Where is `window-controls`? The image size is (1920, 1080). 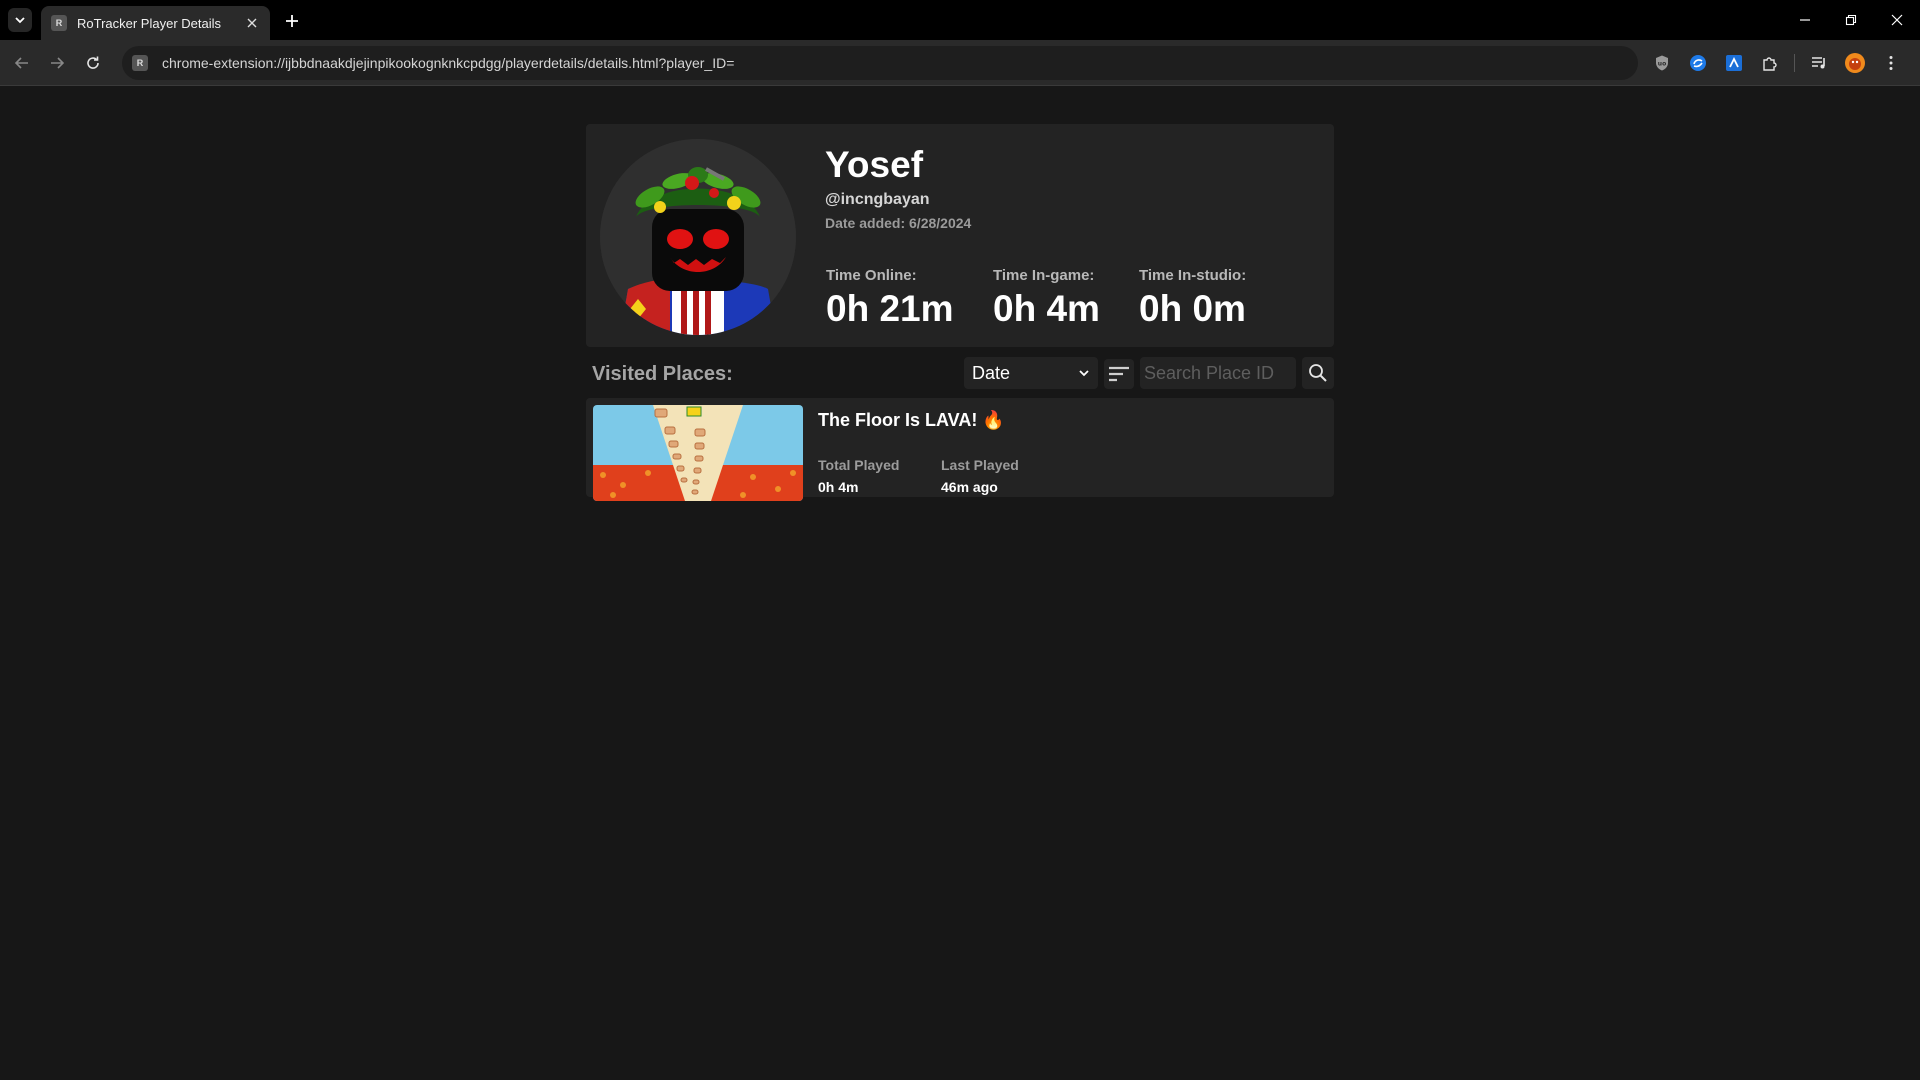
window-controls is located at coordinates (1851, 20).